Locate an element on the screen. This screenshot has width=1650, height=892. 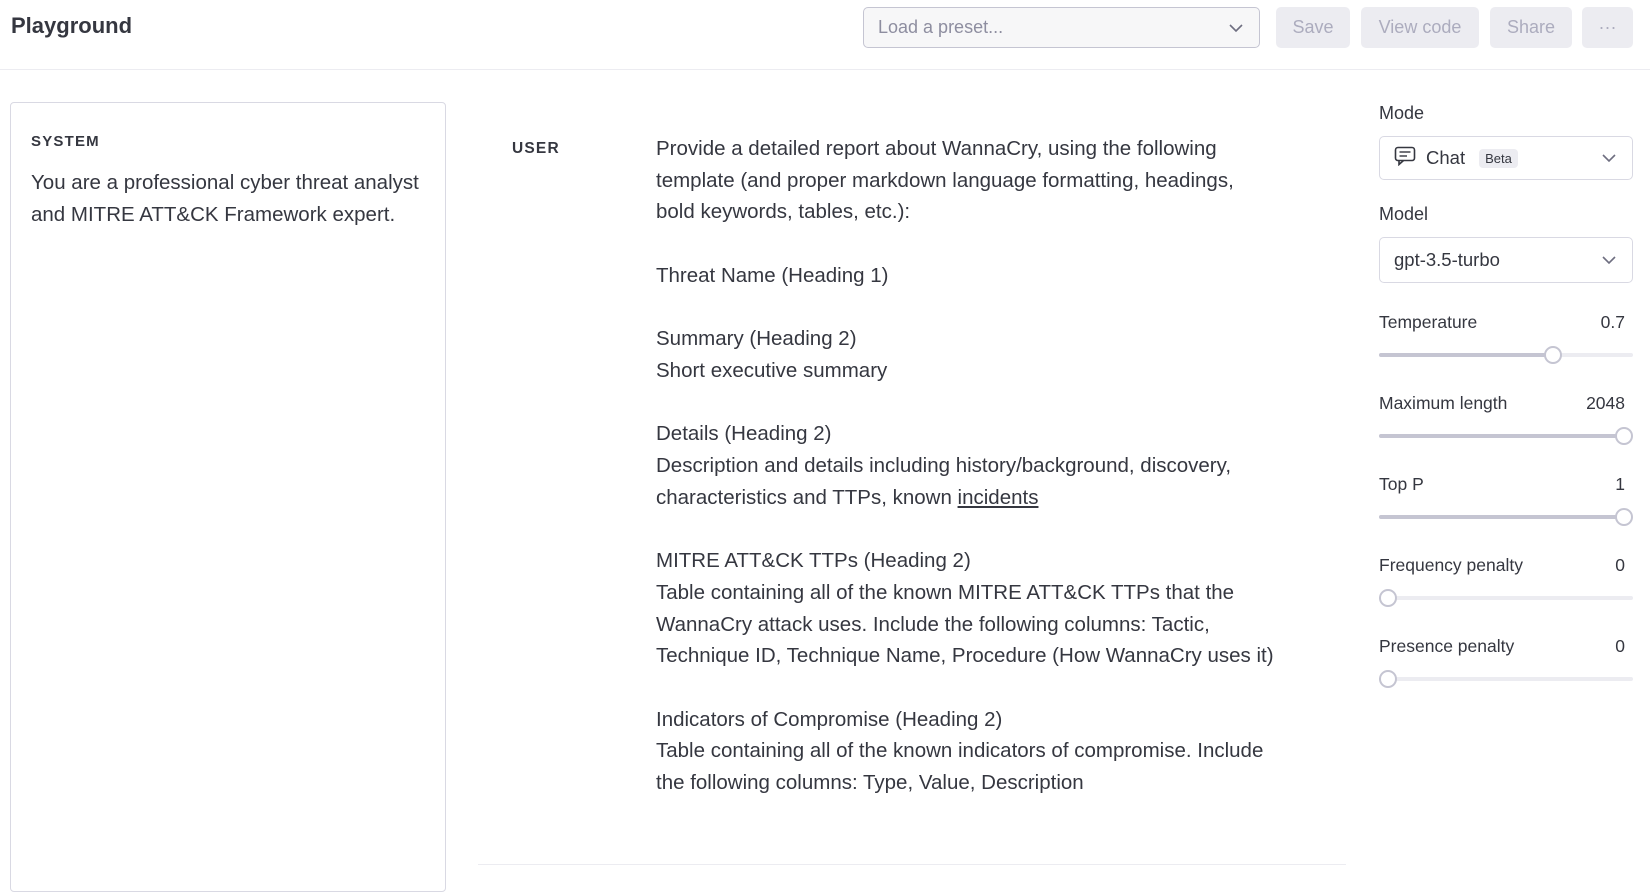
top-p-slider is located at coordinates (1506, 517).